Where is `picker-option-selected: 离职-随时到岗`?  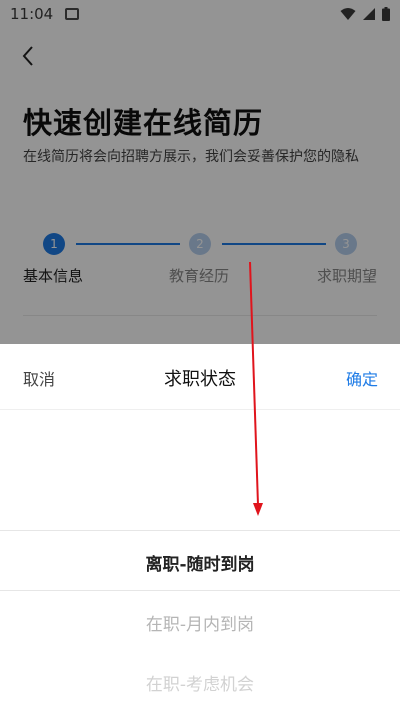
picker-option-selected: 离职-随时到岗 is located at coordinates (200, 562).